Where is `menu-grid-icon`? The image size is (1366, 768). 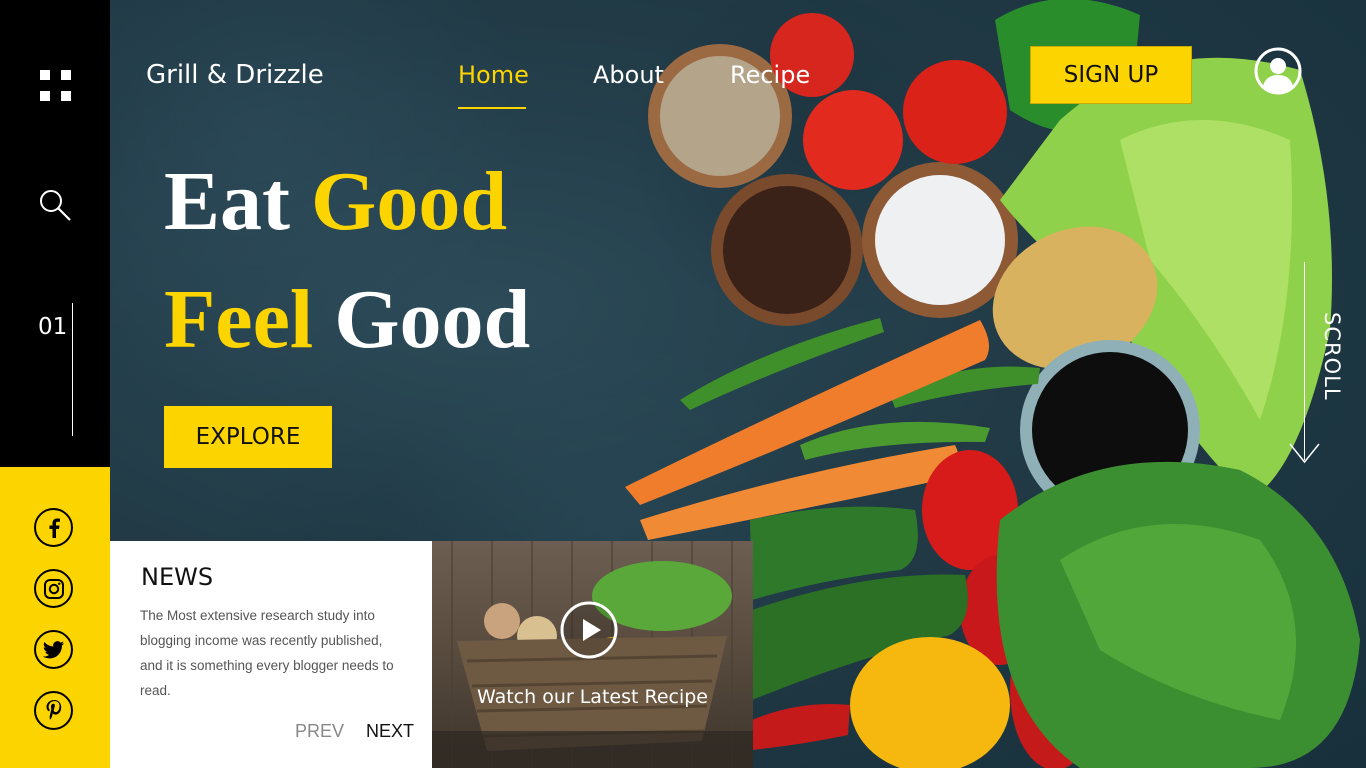 menu-grid-icon is located at coordinates (55, 85).